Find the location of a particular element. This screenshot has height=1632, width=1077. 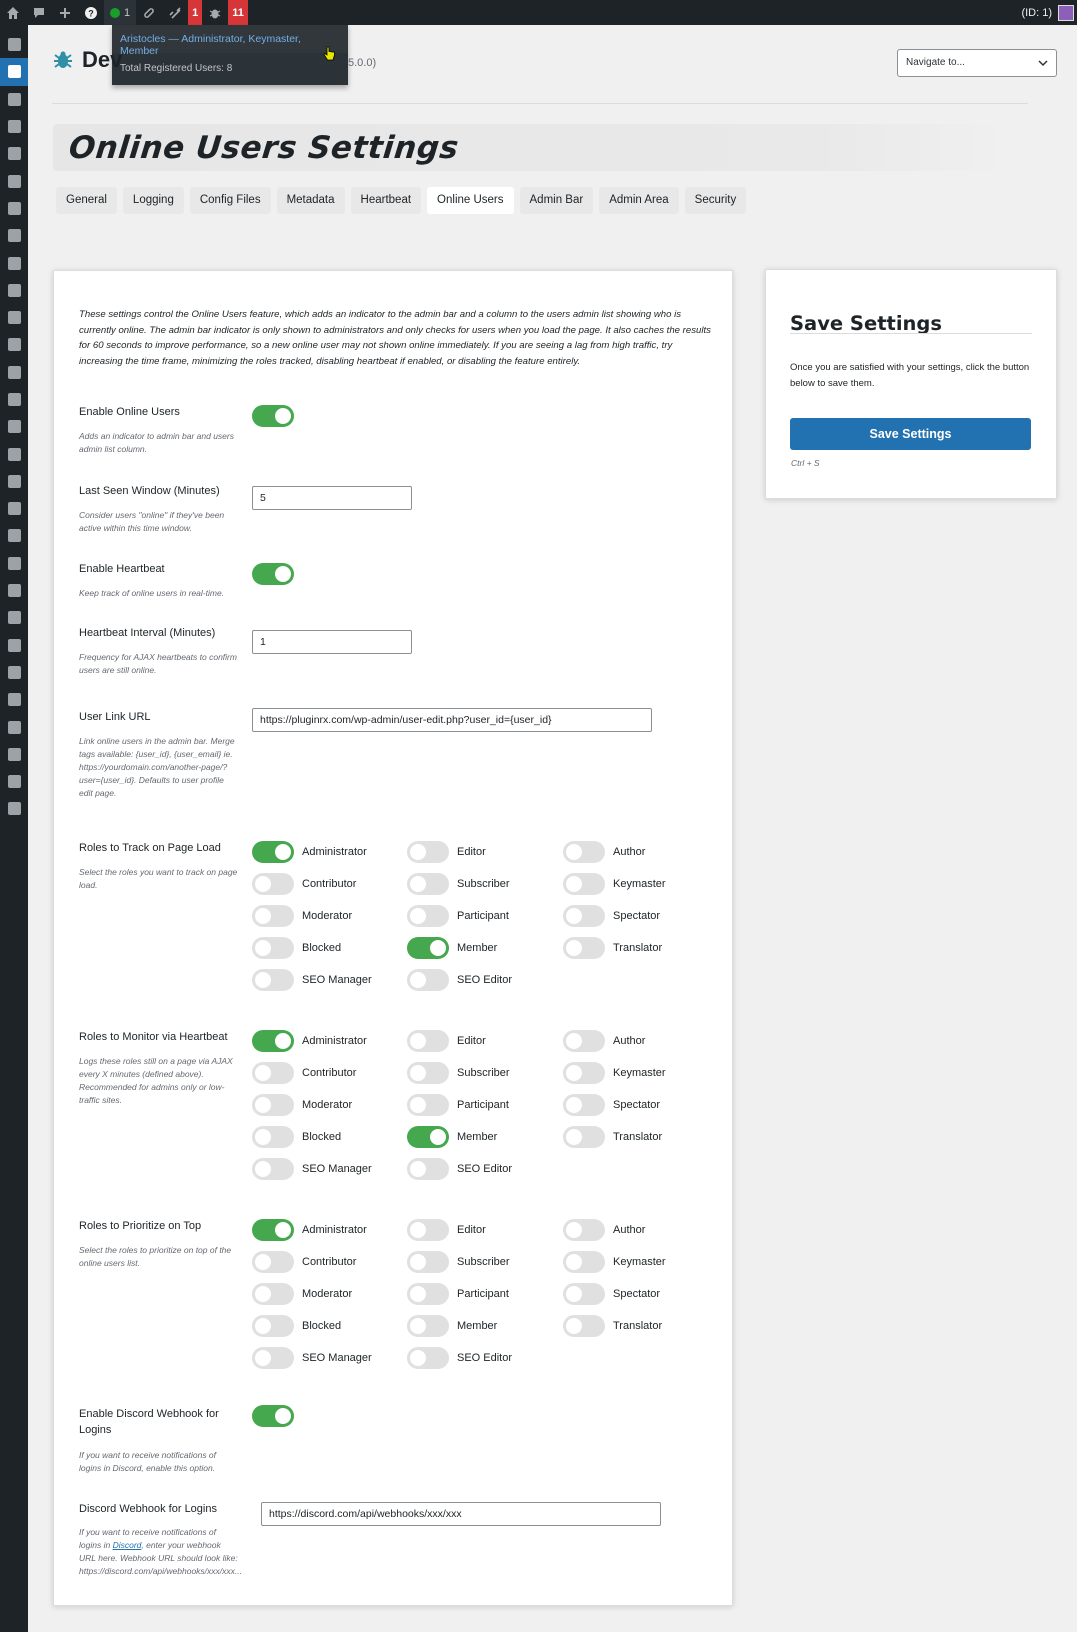

heartbeat-role-toggle-seo-manager is located at coordinates (273, 1169).